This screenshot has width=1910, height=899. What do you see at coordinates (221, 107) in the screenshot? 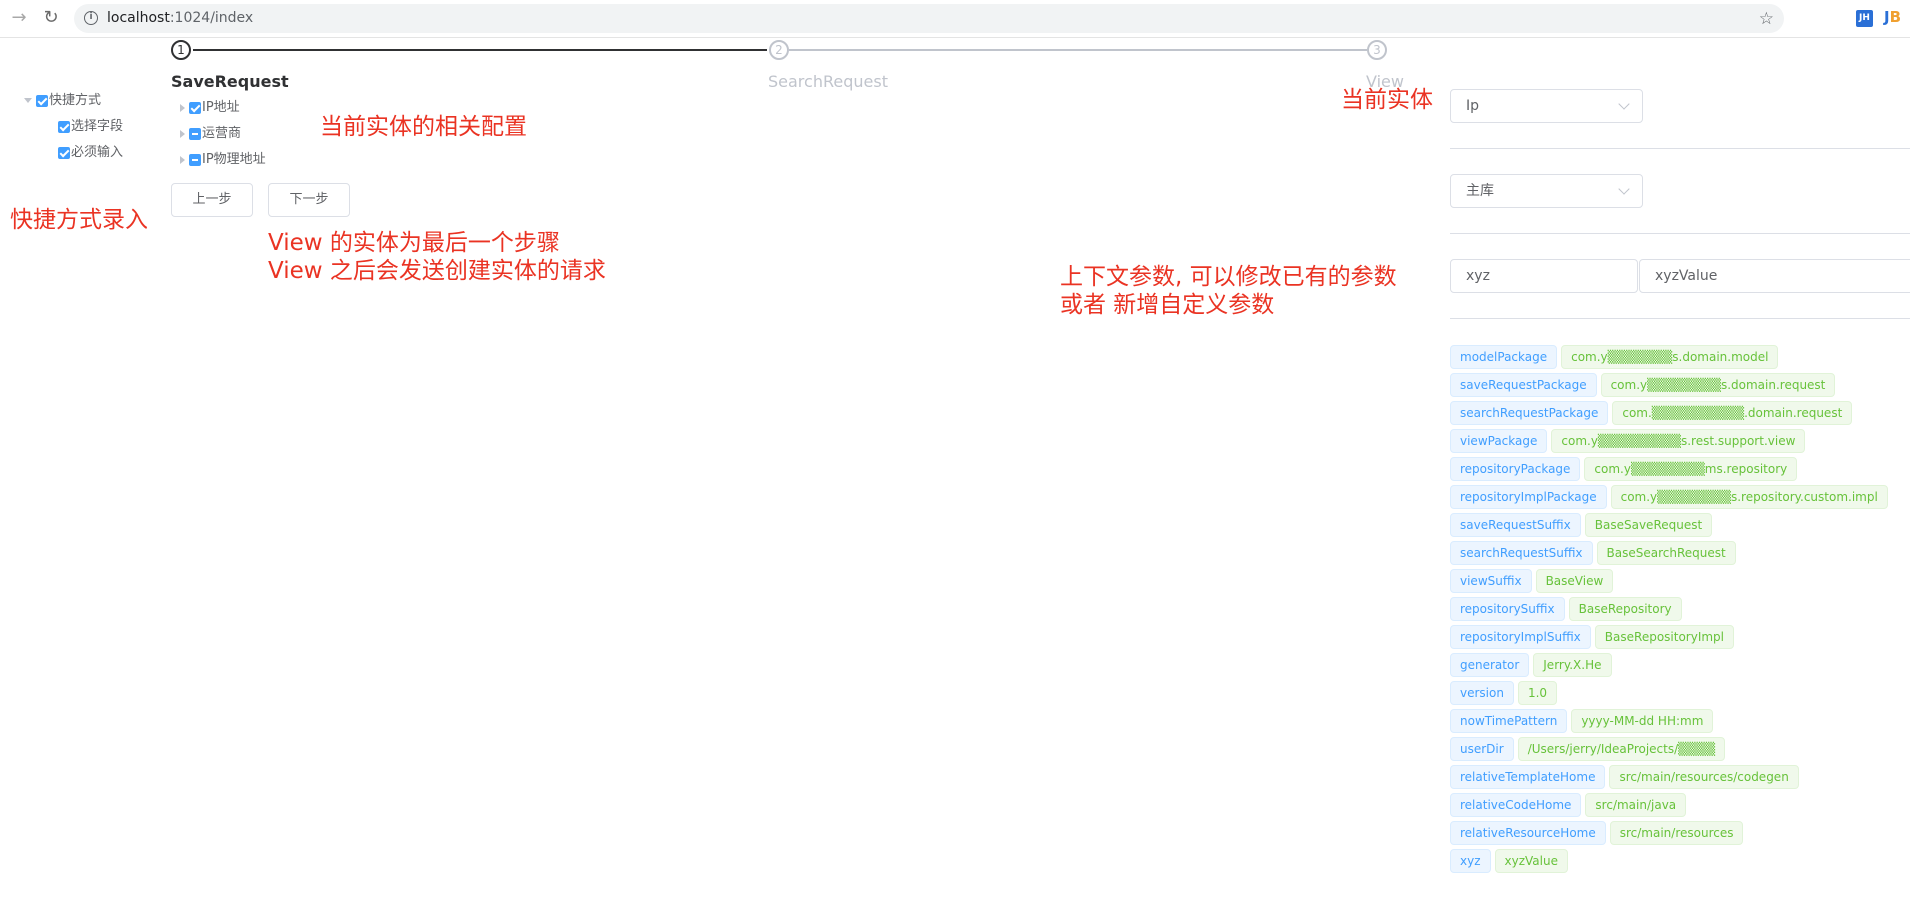
I see `tree-node-label: IP地址` at bounding box center [221, 107].